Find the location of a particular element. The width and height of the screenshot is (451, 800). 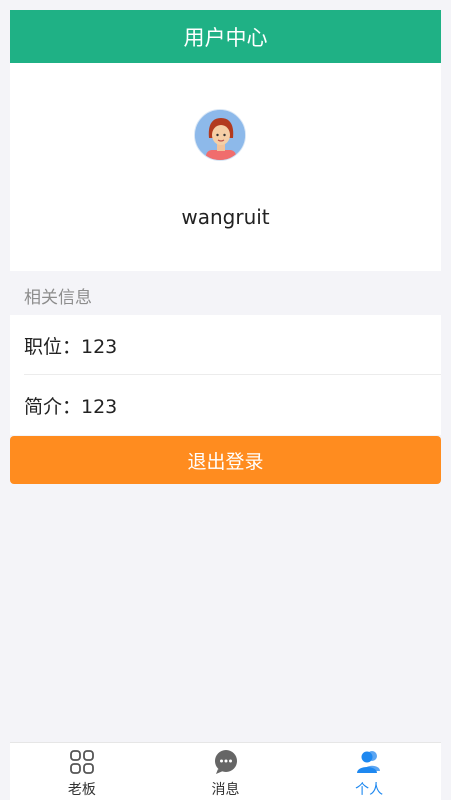

tab-messages: 消息 is located at coordinates (226, 771).